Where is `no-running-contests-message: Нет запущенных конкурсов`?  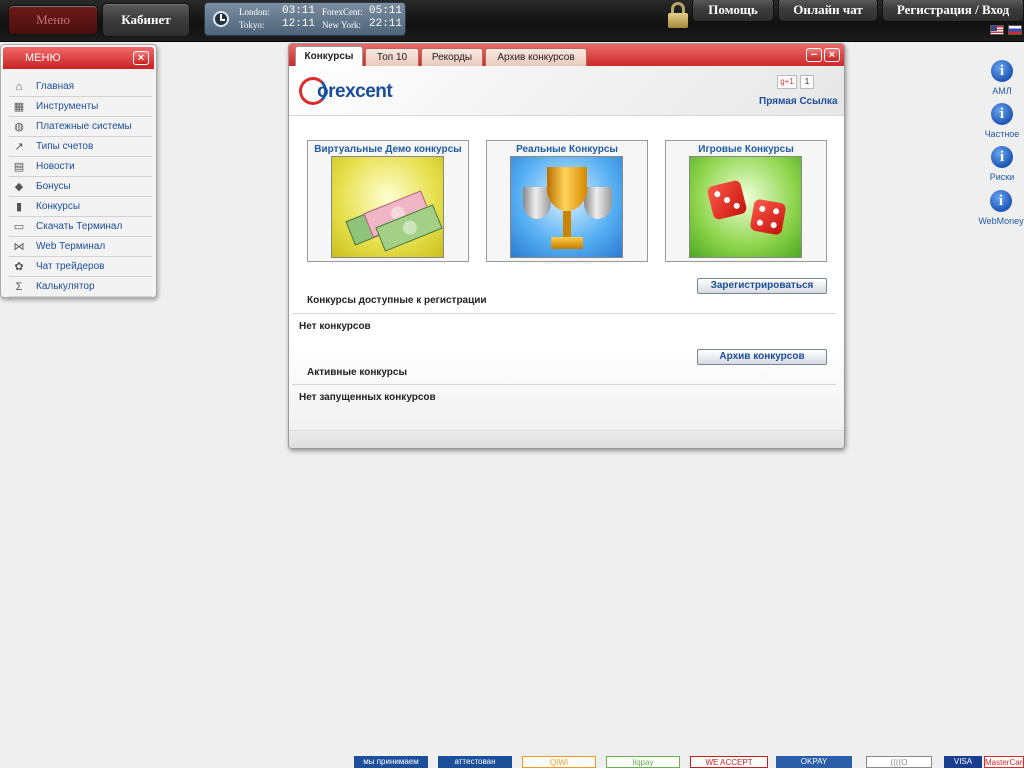 no-running-contests-message: Нет запущенных конкурсов is located at coordinates (367, 397).